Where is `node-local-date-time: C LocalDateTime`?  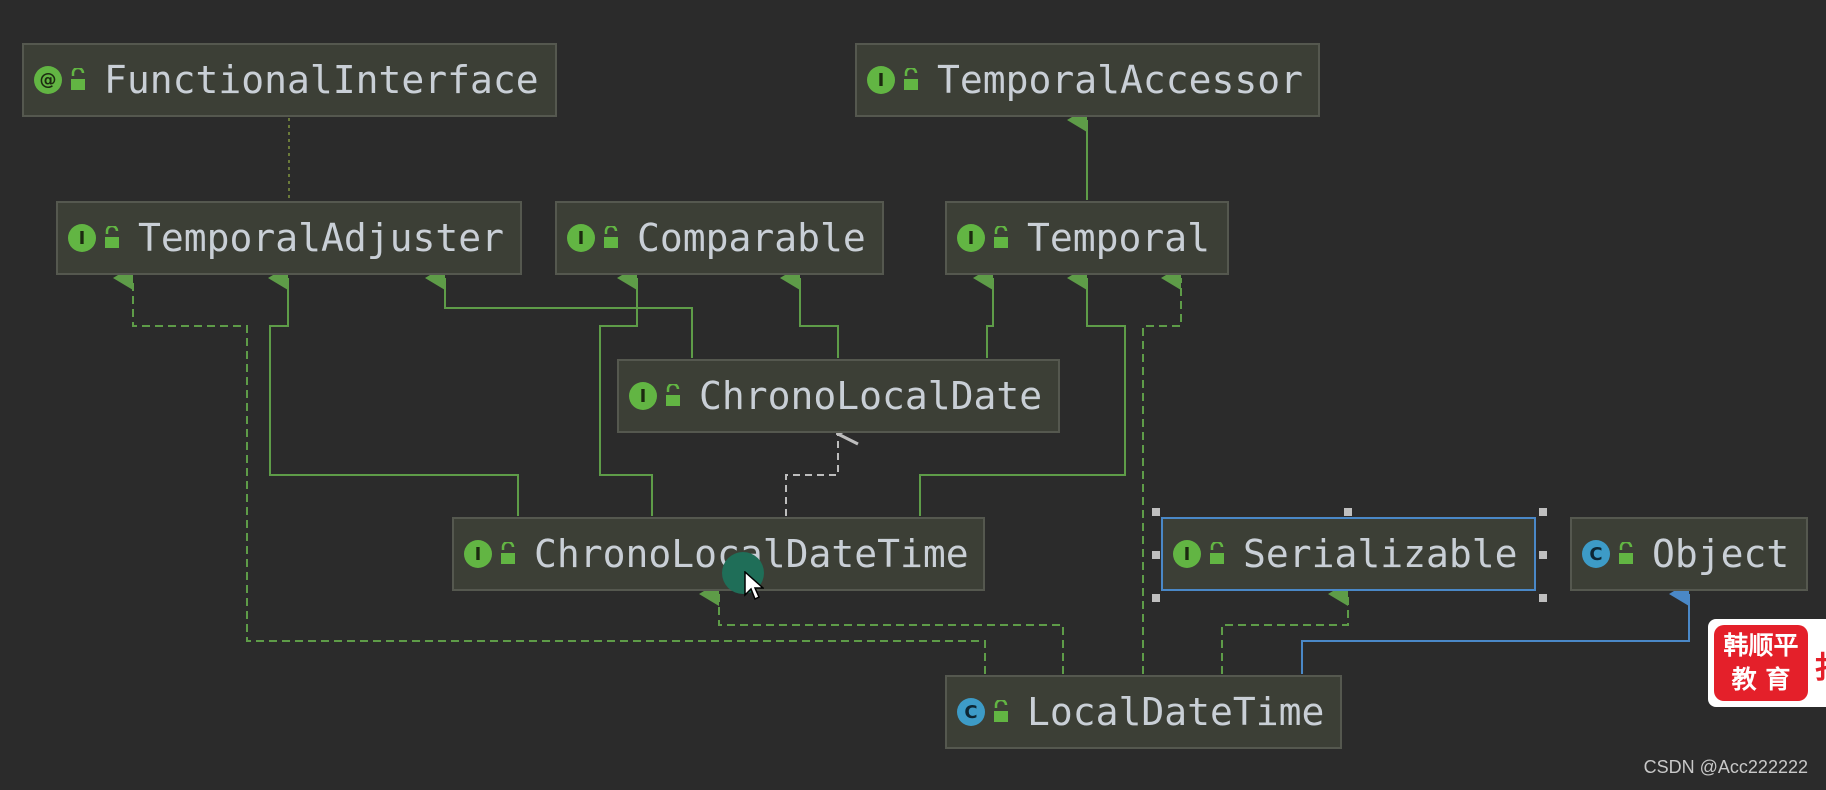 node-local-date-time: C LocalDateTime is located at coordinates (1143, 712).